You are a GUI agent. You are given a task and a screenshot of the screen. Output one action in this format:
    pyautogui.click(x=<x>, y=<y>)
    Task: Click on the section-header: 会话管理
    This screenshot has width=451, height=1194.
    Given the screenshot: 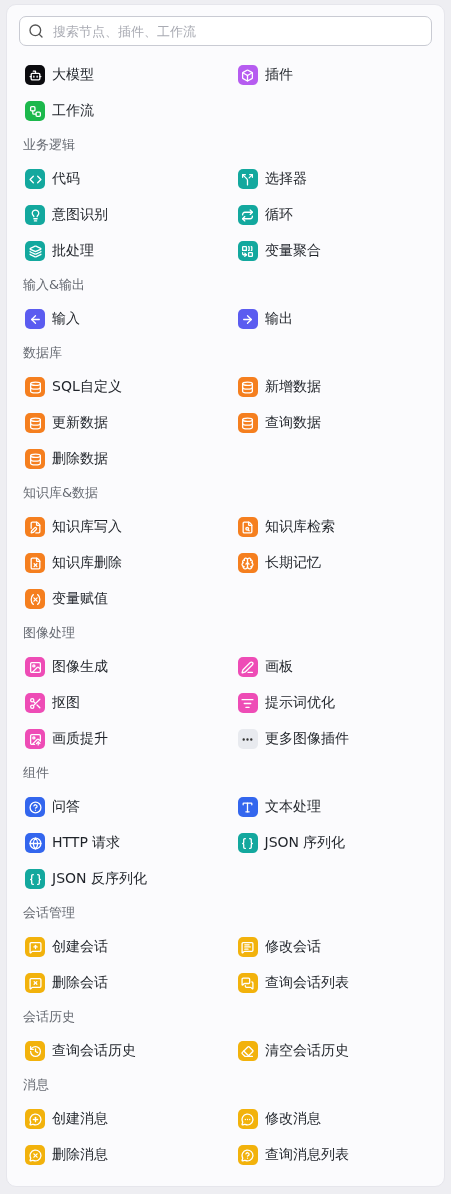 What is the action you would take?
    pyautogui.click(x=49, y=913)
    